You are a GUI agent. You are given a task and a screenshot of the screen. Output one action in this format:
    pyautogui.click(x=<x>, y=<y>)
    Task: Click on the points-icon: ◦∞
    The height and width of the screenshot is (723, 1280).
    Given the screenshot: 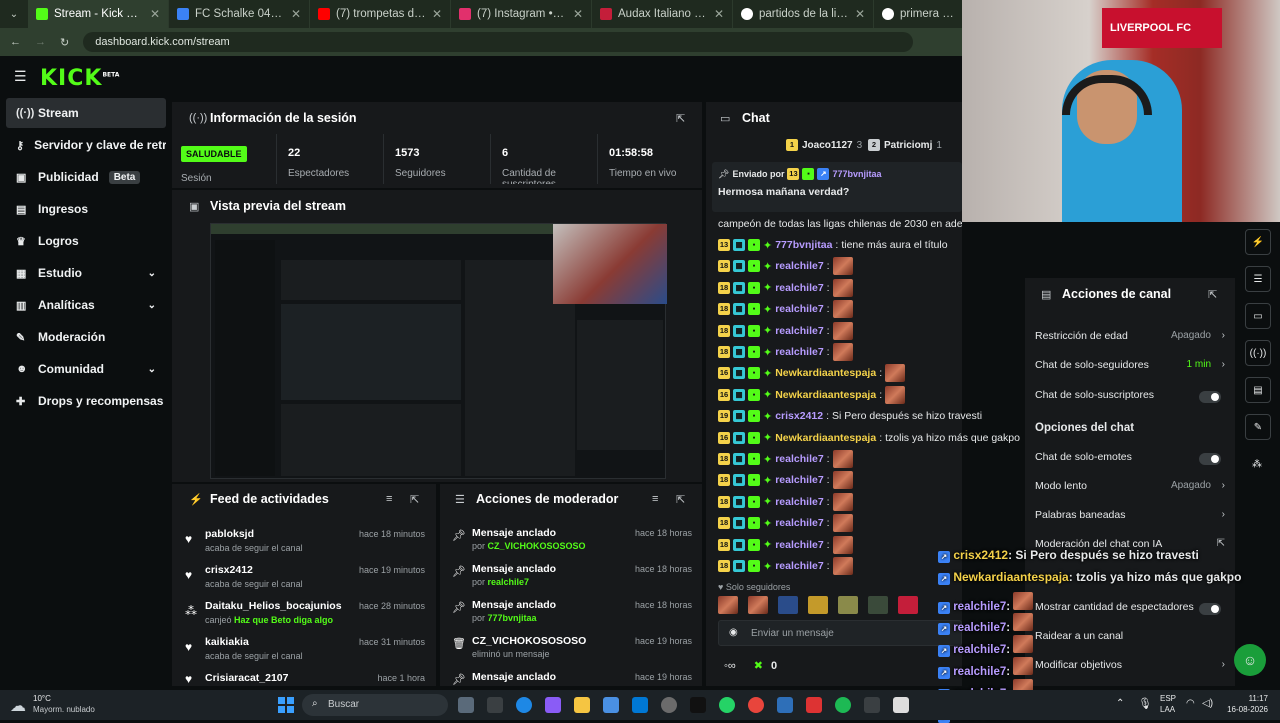 What is the action you would take?
    pyautogui.click(x=730, y=666)
    